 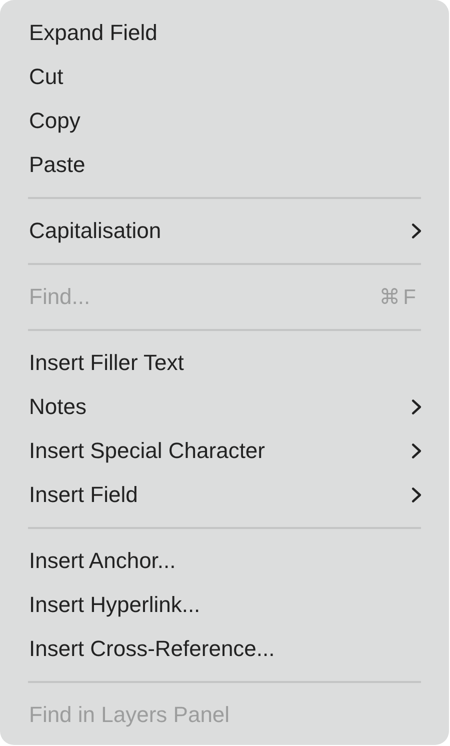 What do you see at coordinates (224, 363) in the screenshot?
I see `menu-item: Insert Filler Text` at bounding box center [224, 363].